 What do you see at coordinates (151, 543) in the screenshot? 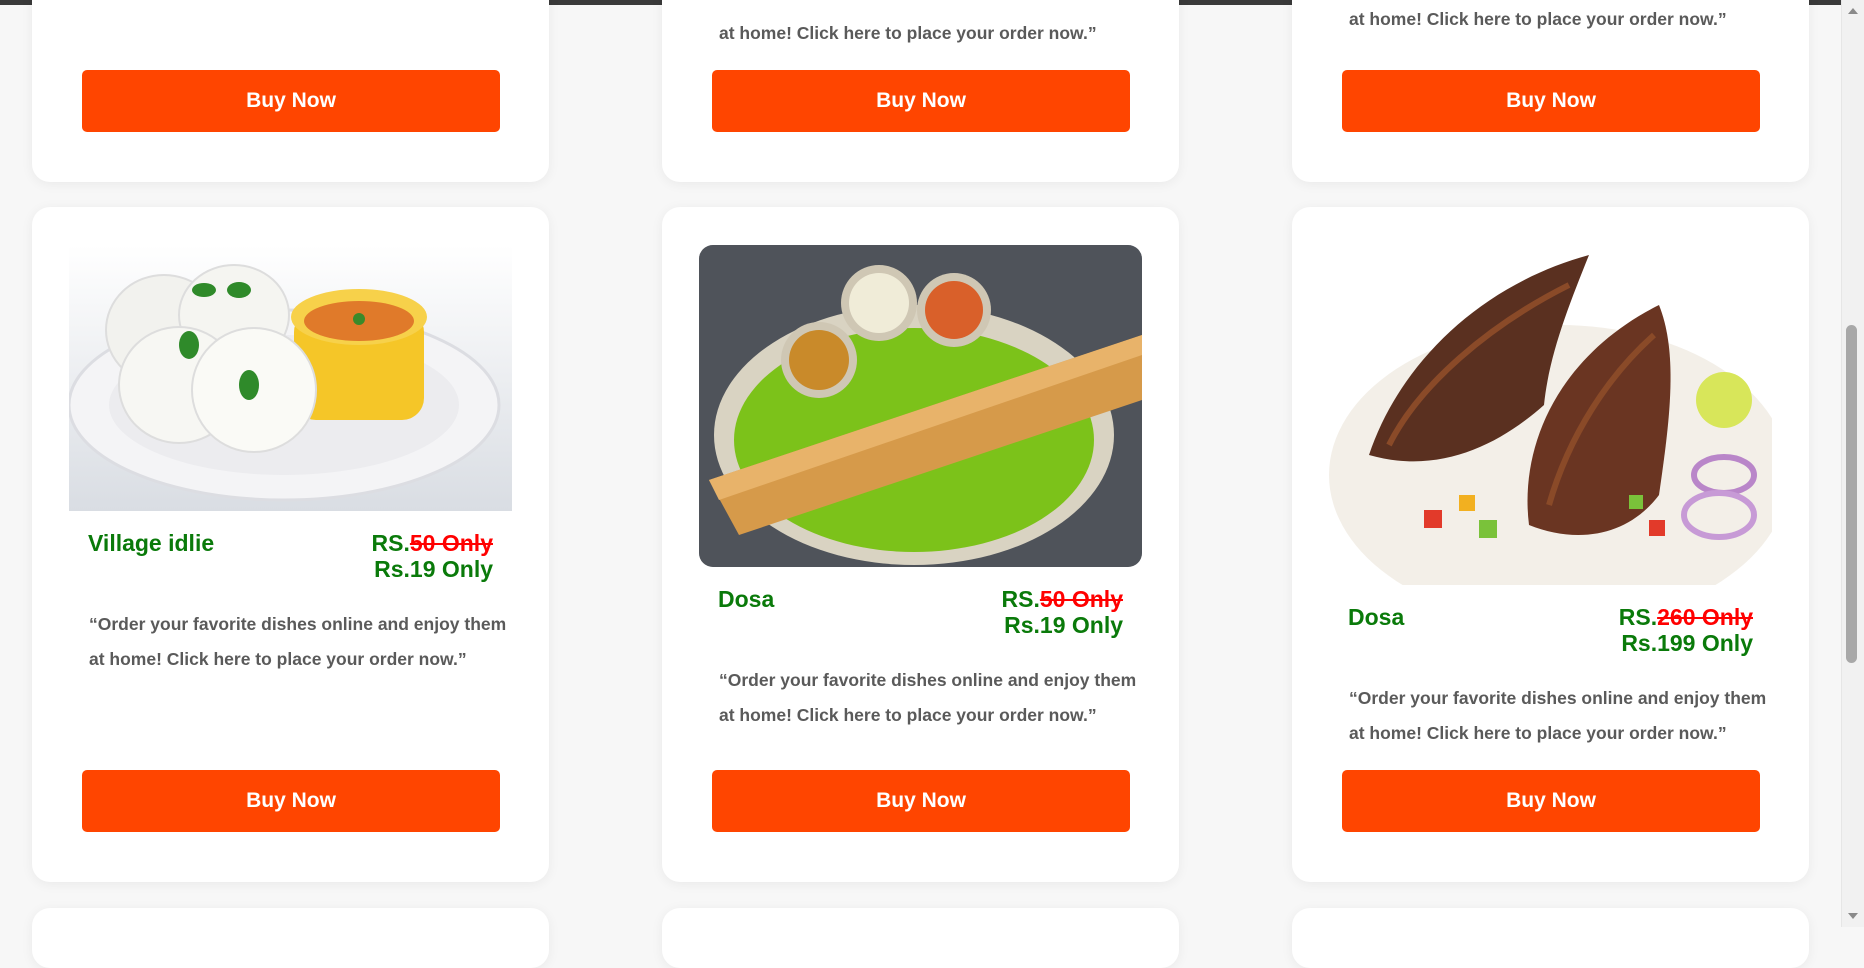
I see `product-name: Village idlie` at bounding box center [151, 543].